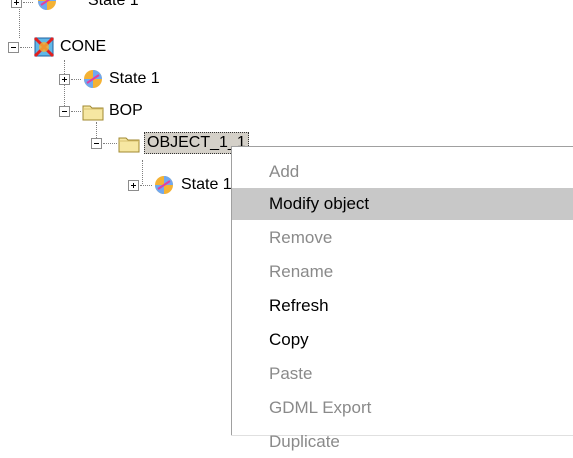 The height and width of the screenshot is (458, 573). What do you see at coordinates (126, 110) in the screenshot?
I see `tree-node-label: BOP` at bounding box center [126, 110].